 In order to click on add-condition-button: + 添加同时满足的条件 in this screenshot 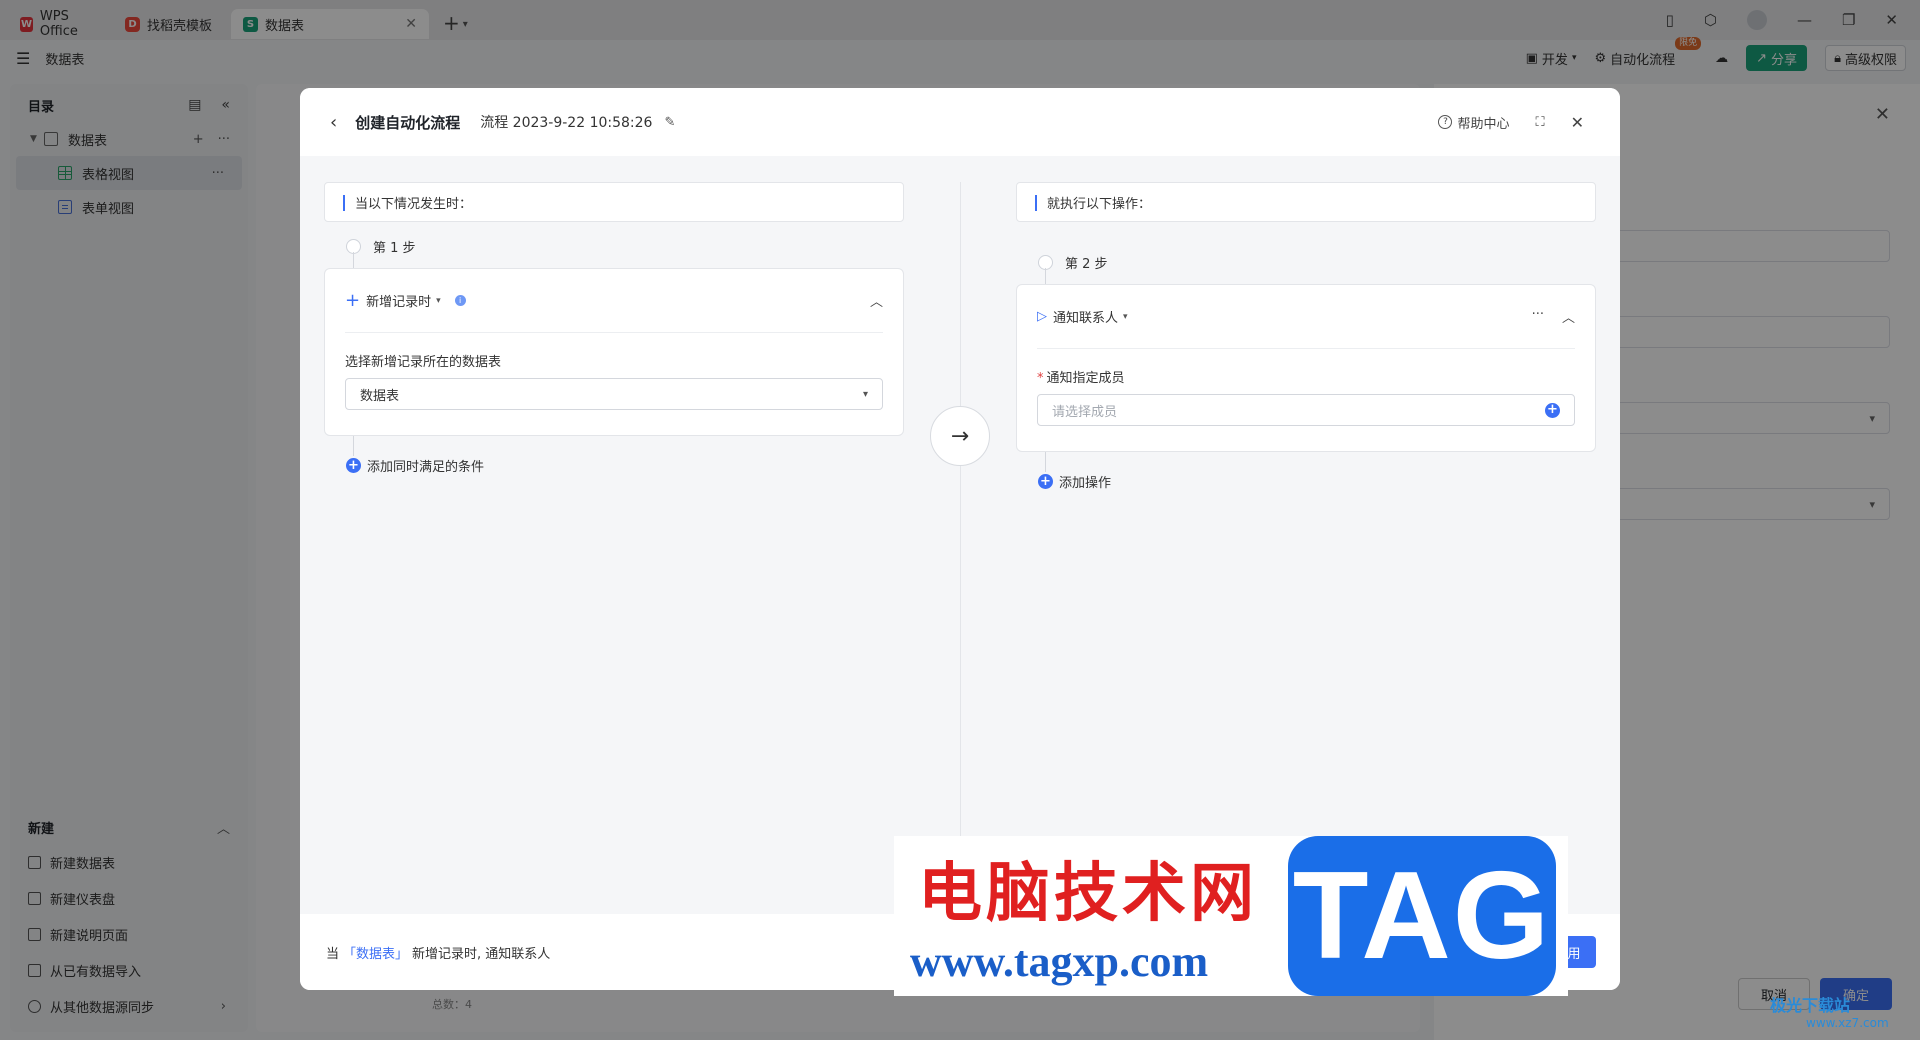, I will do `click(415, 465)`.